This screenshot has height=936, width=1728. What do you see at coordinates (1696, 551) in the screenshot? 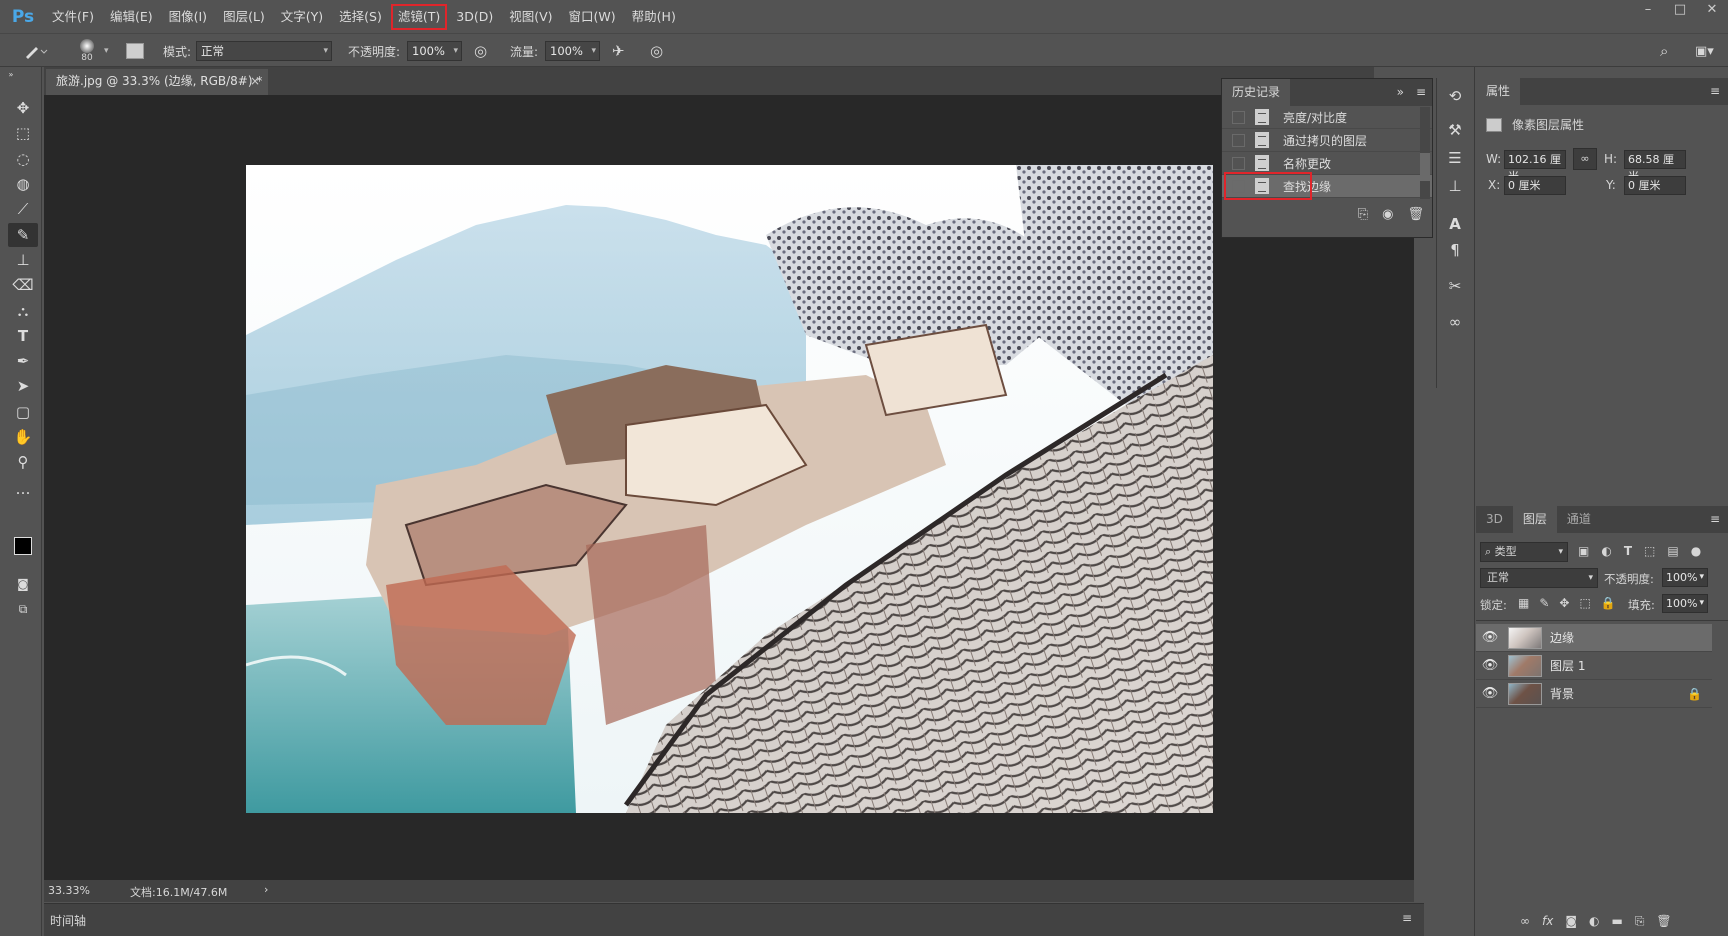
I see `filter-toggle-icon: ●` at bounding box center [1696, 551].